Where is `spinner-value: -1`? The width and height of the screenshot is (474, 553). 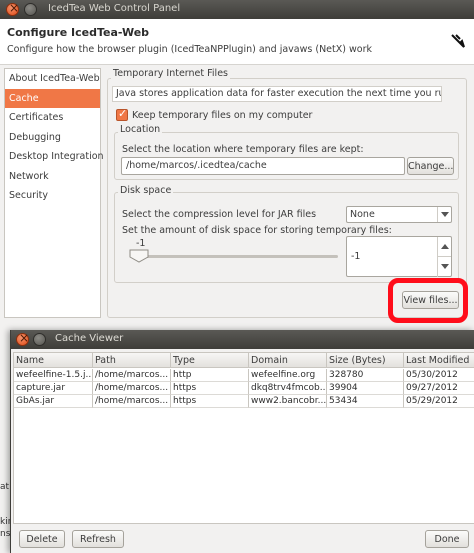
spinner-value: -1 is located at coordinates (356, 256).